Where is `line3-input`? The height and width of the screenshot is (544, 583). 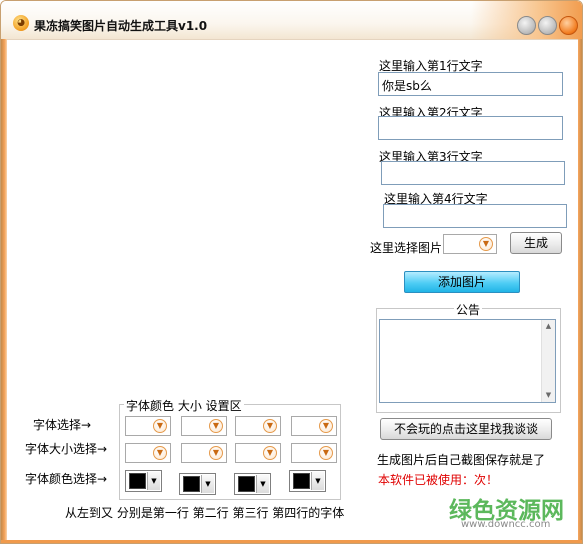 line3-input is located at coordinates (473, 173).